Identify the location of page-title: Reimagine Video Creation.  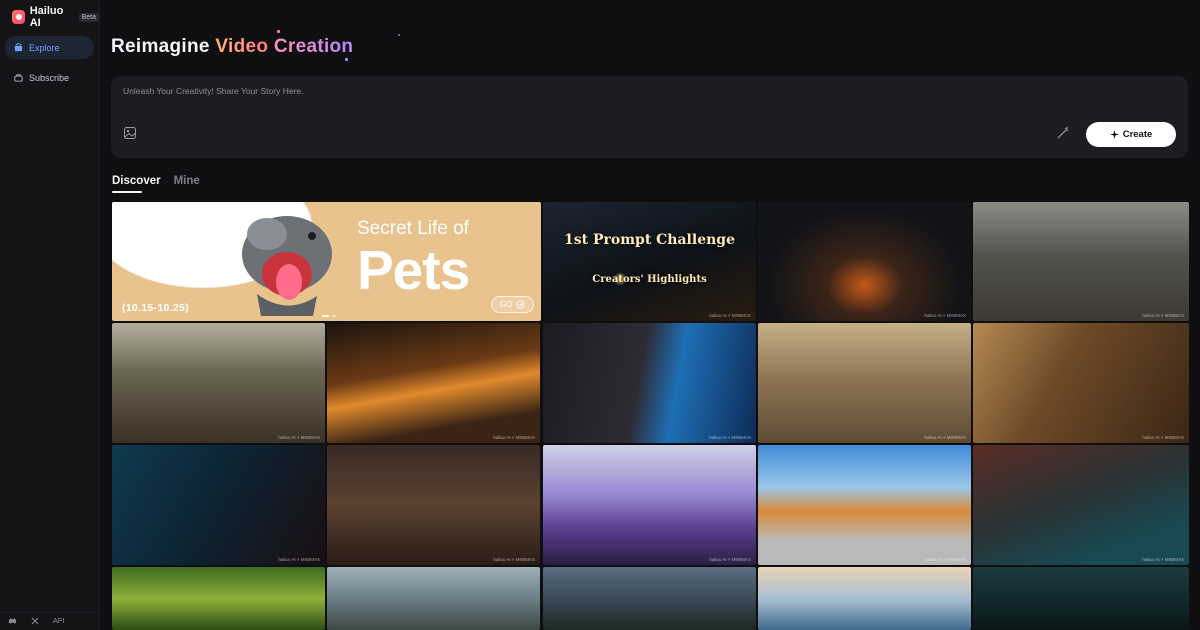
(232, 47).